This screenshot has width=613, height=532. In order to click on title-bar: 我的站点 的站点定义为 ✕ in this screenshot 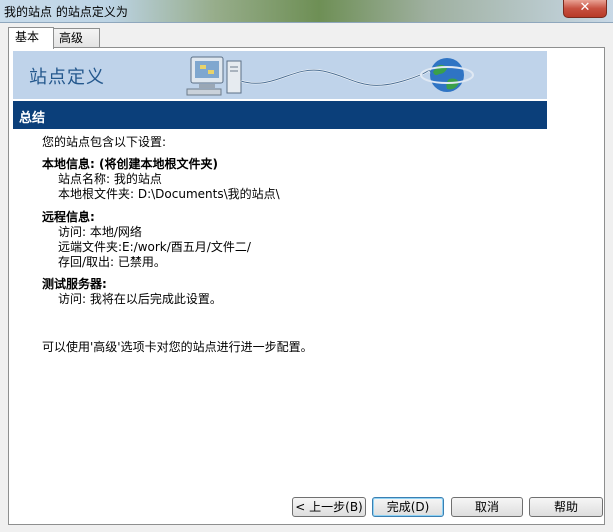, I will do `click(306, 11)`.